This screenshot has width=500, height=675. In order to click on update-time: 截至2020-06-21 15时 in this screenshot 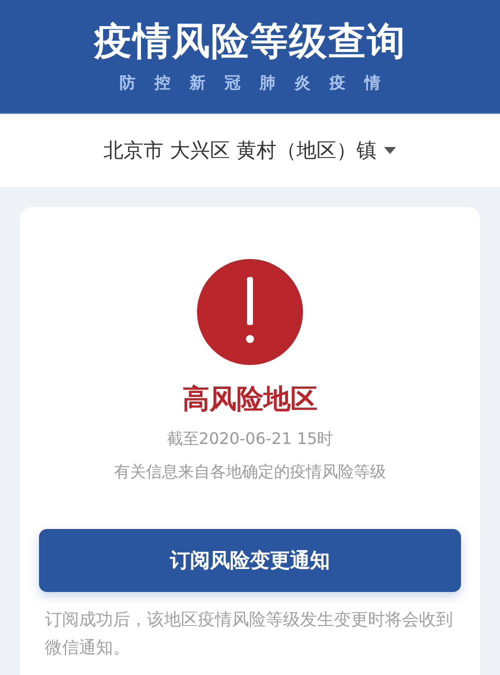, I will do `click(250, 439)`.